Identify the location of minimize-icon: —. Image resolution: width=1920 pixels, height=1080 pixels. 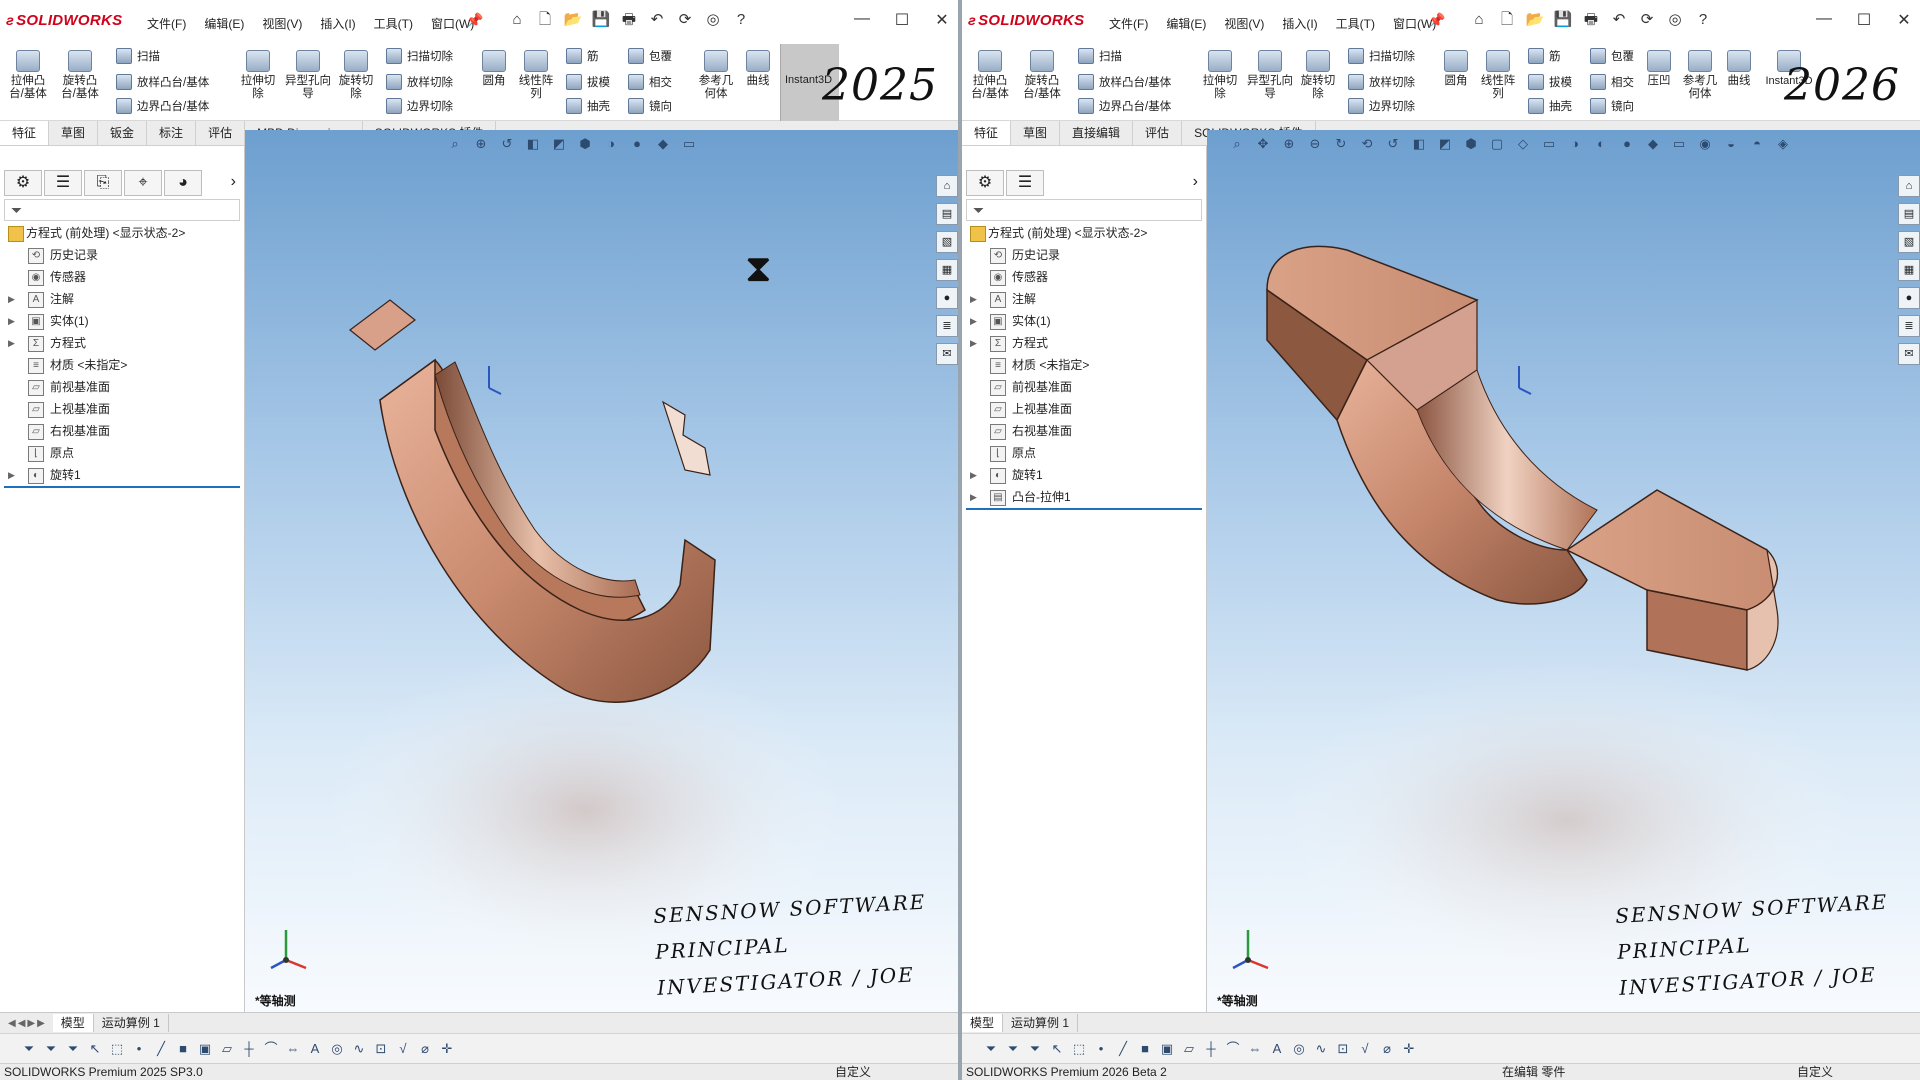
(1824, 20).